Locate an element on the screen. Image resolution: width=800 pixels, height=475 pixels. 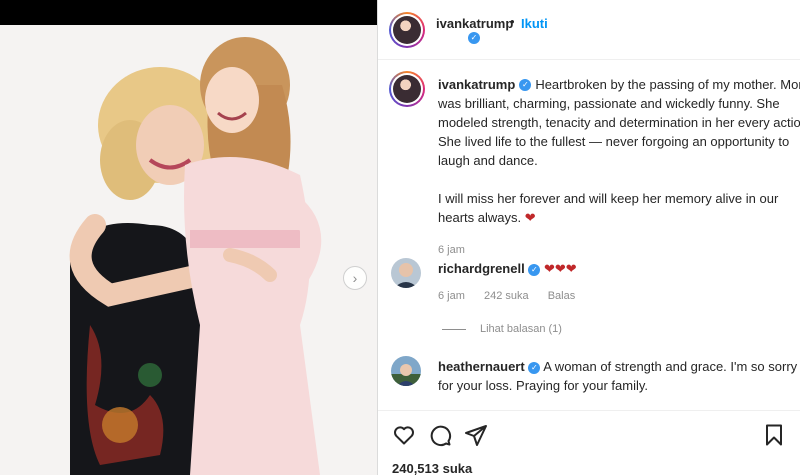
comment-body: ❤❤❤ is located at coordinates (560, 268).